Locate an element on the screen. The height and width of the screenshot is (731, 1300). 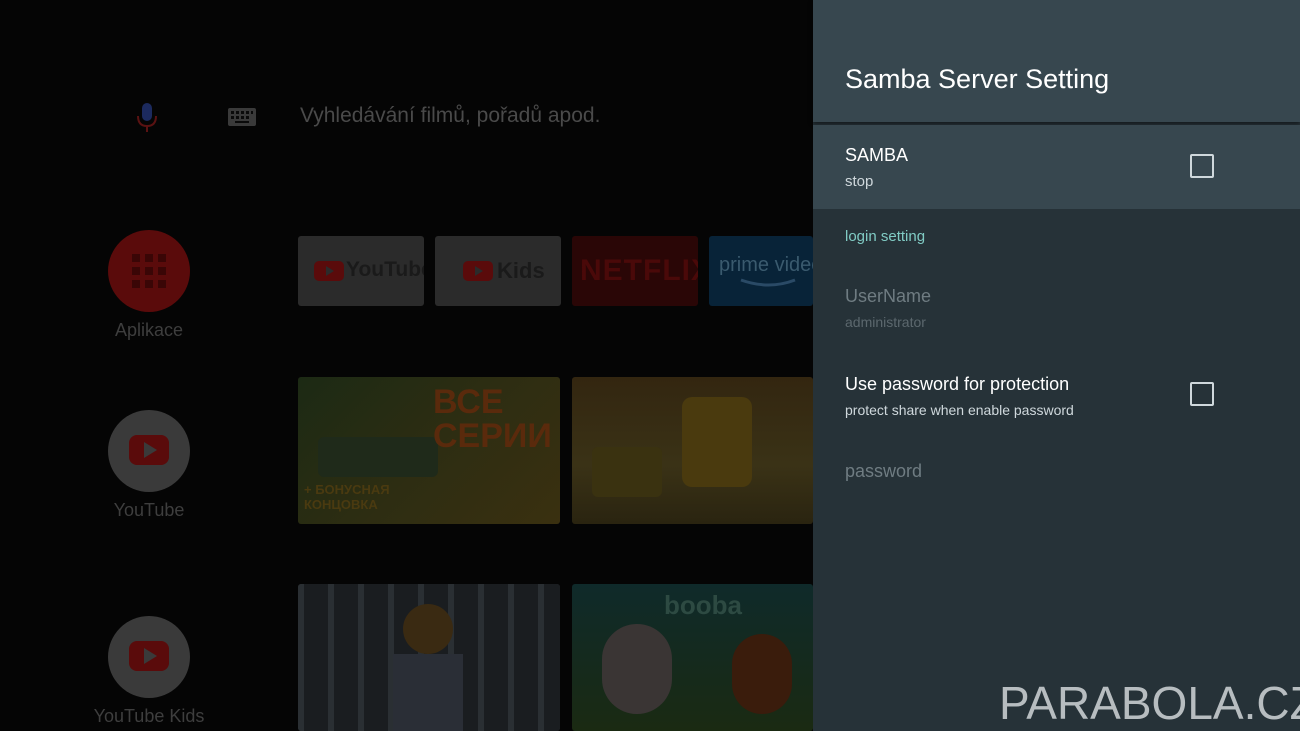
samba-checkbox is located at coordinates (1202, 166).